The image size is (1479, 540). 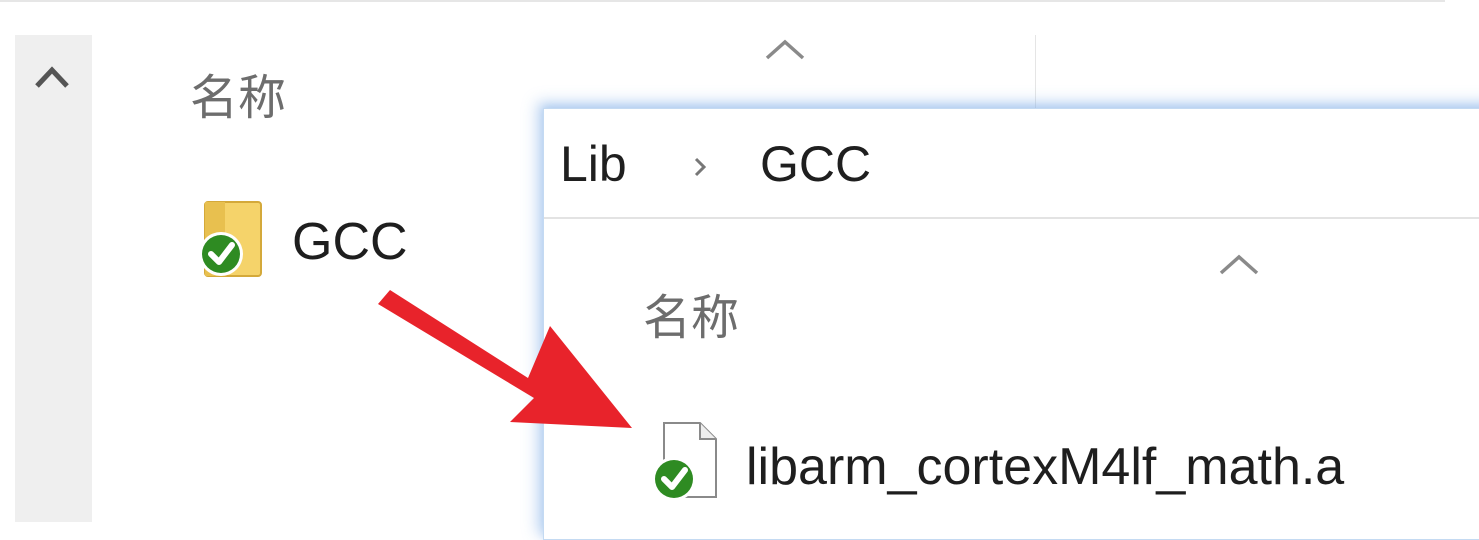 What do you see at coordinates (1035, 75) in the screenshot?
I see `column-separator` at bounding box center [1035, 75].